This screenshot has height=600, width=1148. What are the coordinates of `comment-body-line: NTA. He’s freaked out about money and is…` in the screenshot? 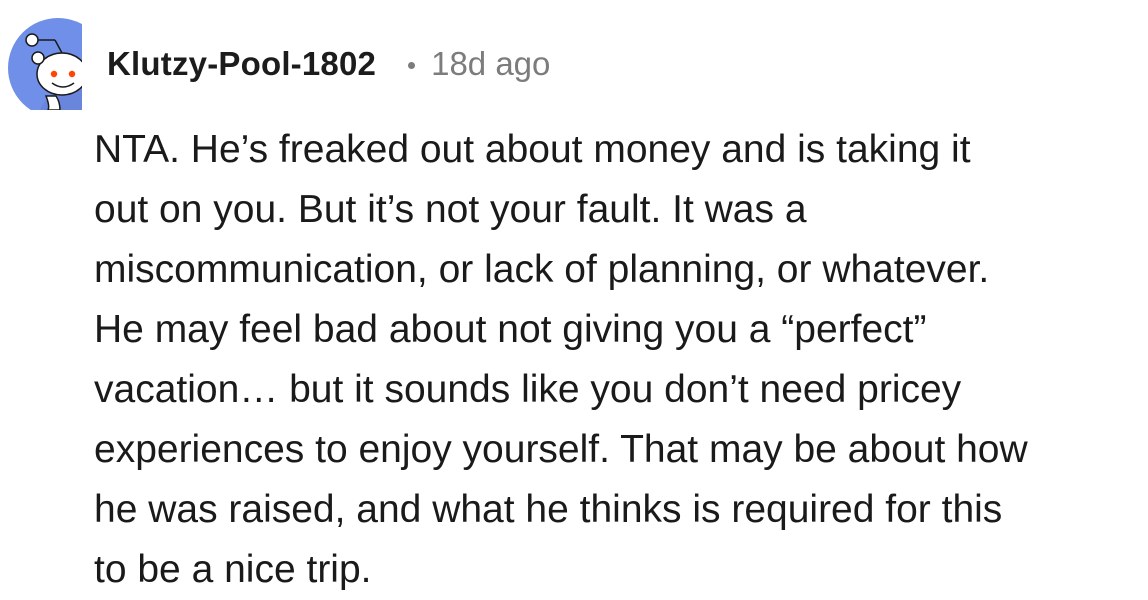 It's located at (532, 149).